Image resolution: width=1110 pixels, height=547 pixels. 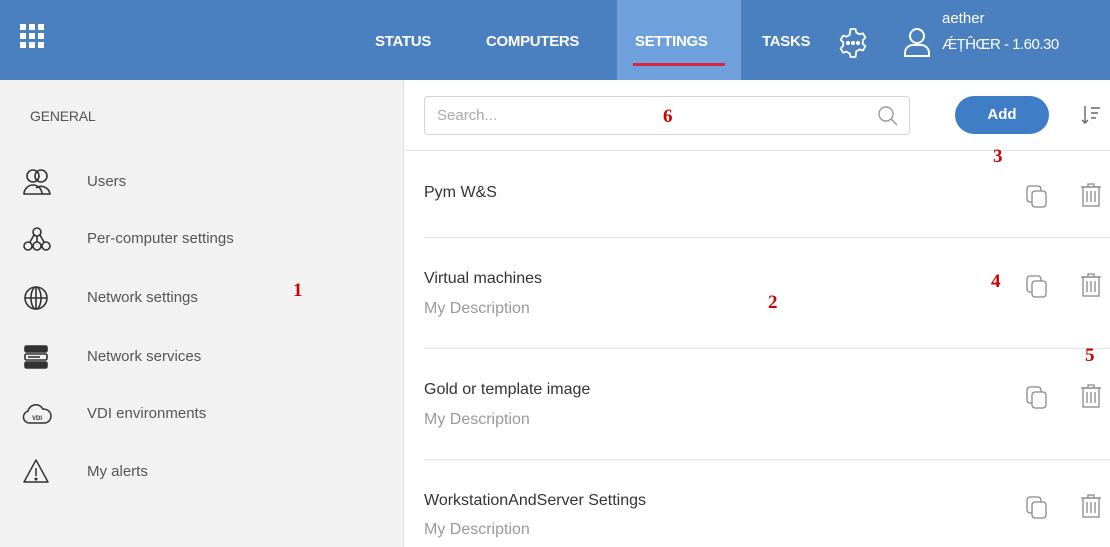 What do you see at coordinates (142, 297) in the screenshot?
I see `sidebar-item-label: Network settings` at bounding box center [142, 297].